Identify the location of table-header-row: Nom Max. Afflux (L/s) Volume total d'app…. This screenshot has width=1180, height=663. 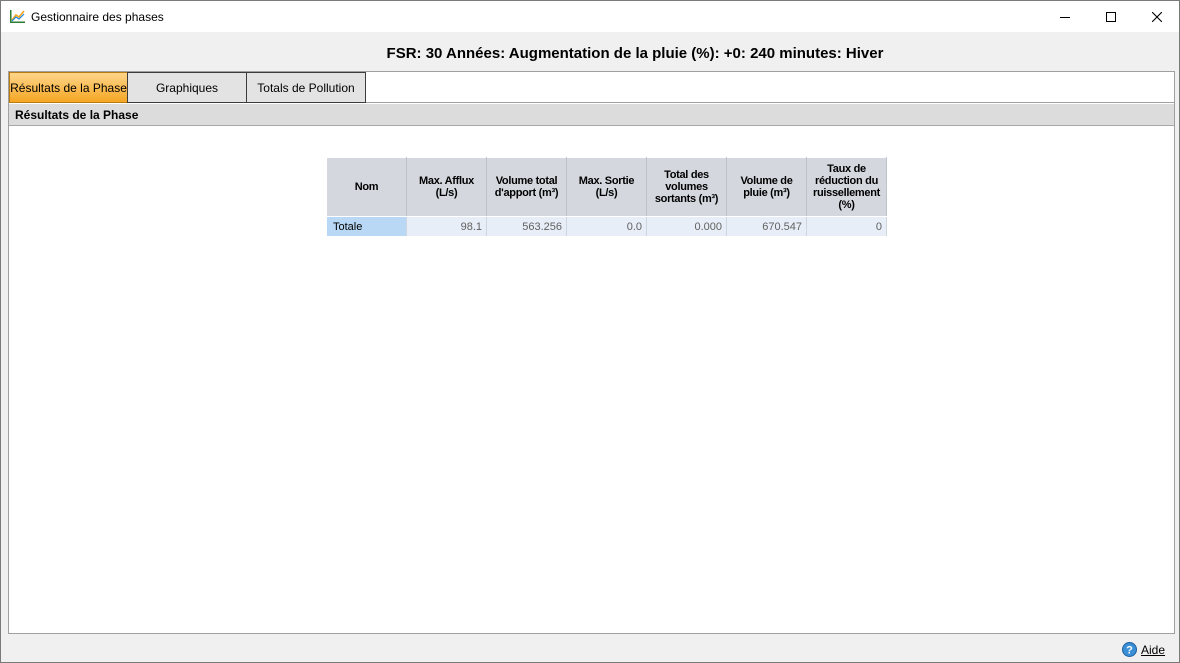
(606, 187).